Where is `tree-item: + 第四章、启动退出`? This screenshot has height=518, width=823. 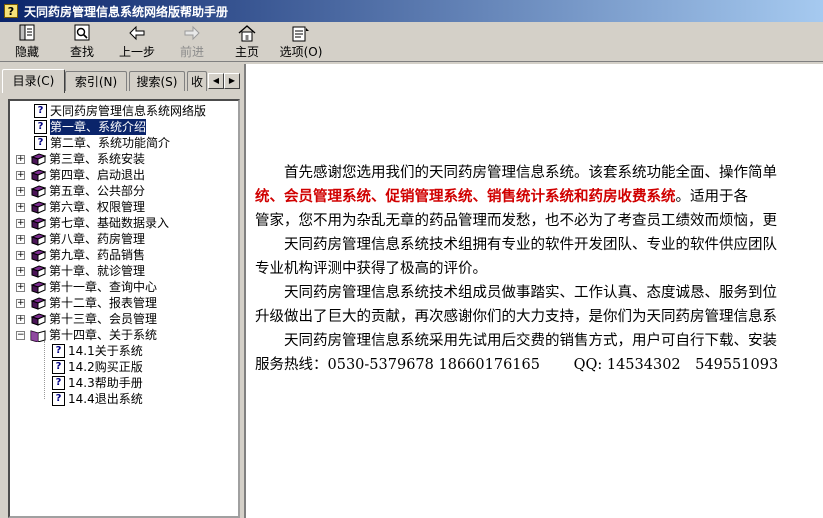 tree-item: + 第四章、启动退出 is located at coordinates (80, 175).